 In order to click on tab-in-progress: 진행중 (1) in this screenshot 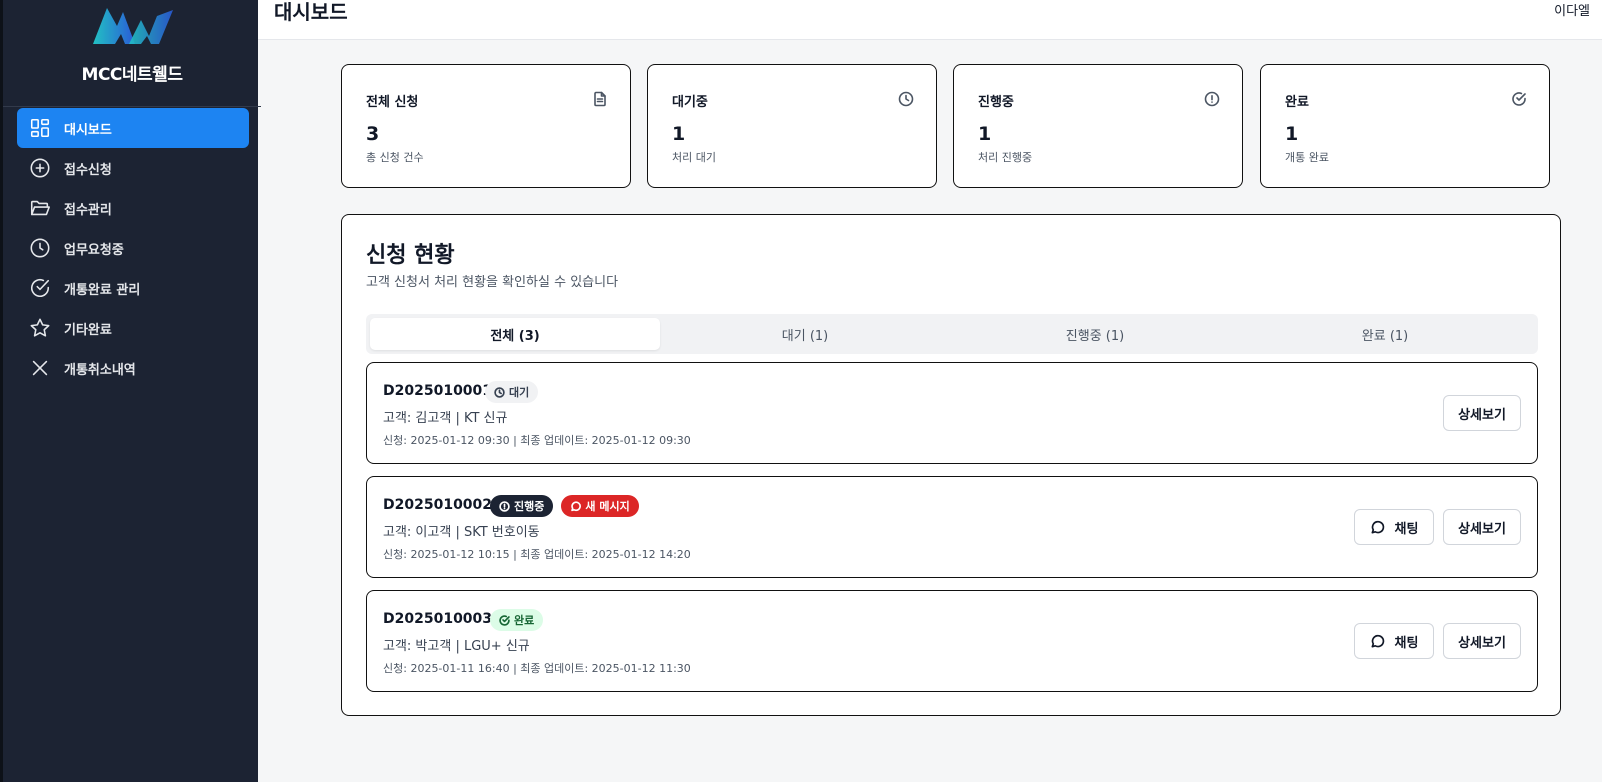, I will do `click(1095, 334)`.